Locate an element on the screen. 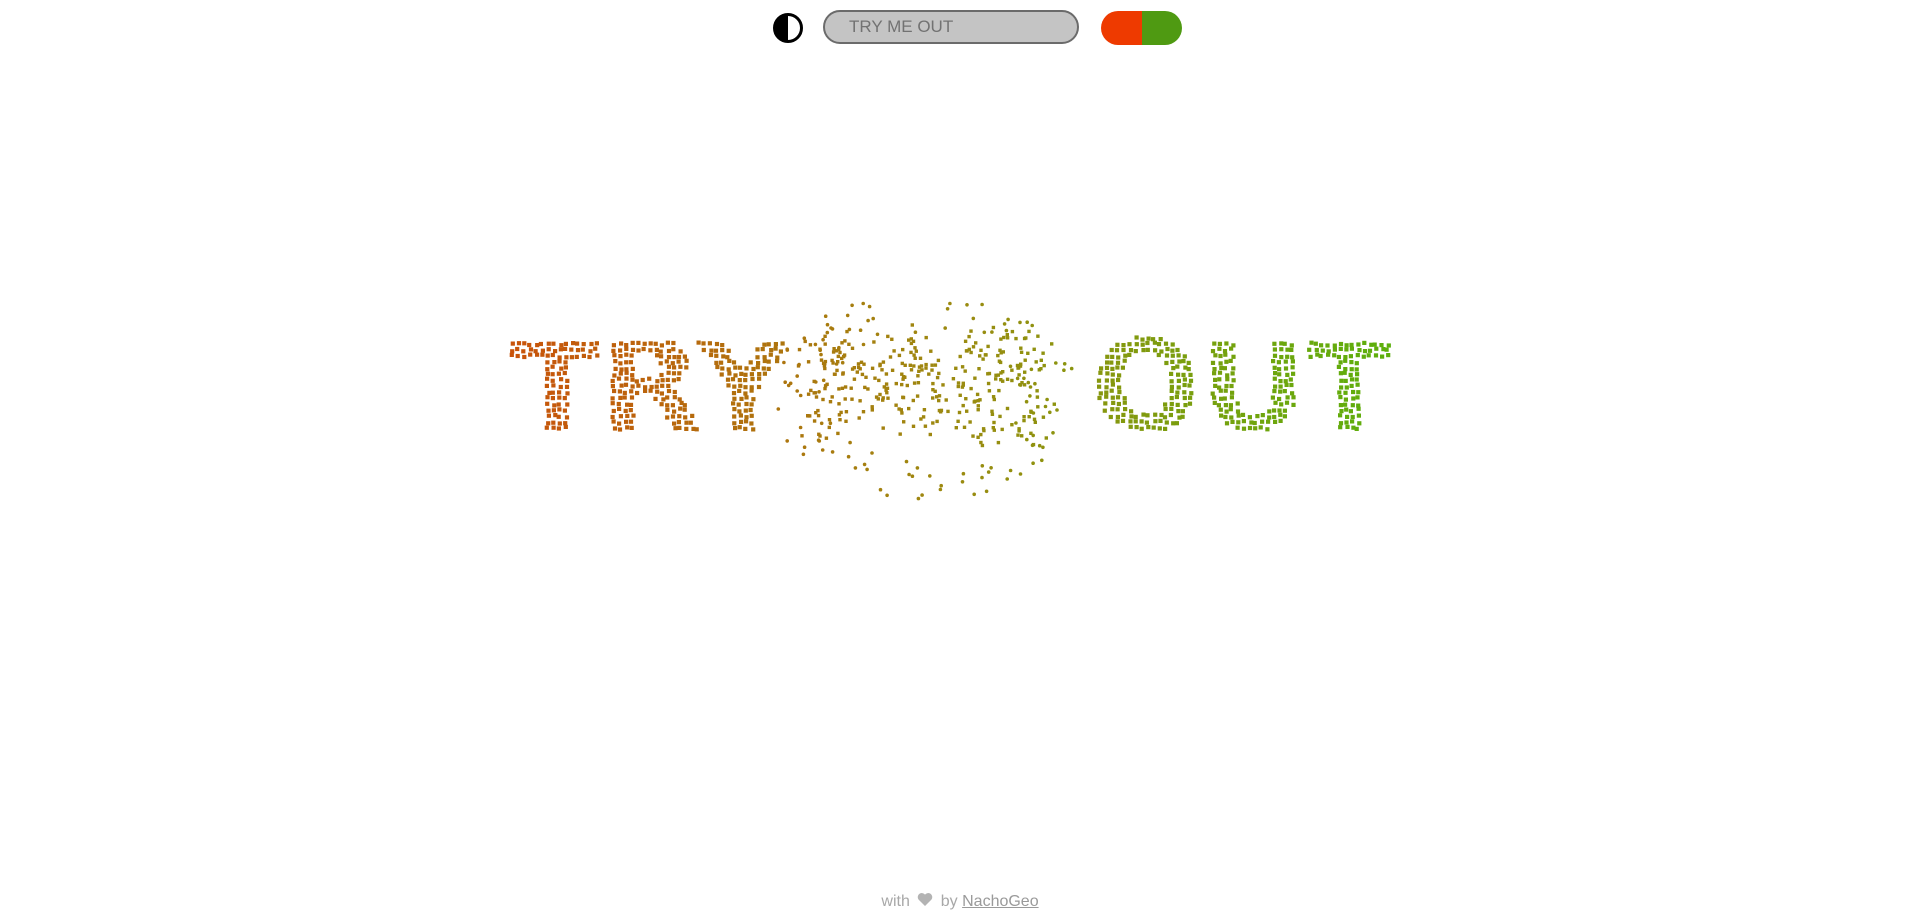  author-link: NachoGeo is located at coordinates (1000, 901).